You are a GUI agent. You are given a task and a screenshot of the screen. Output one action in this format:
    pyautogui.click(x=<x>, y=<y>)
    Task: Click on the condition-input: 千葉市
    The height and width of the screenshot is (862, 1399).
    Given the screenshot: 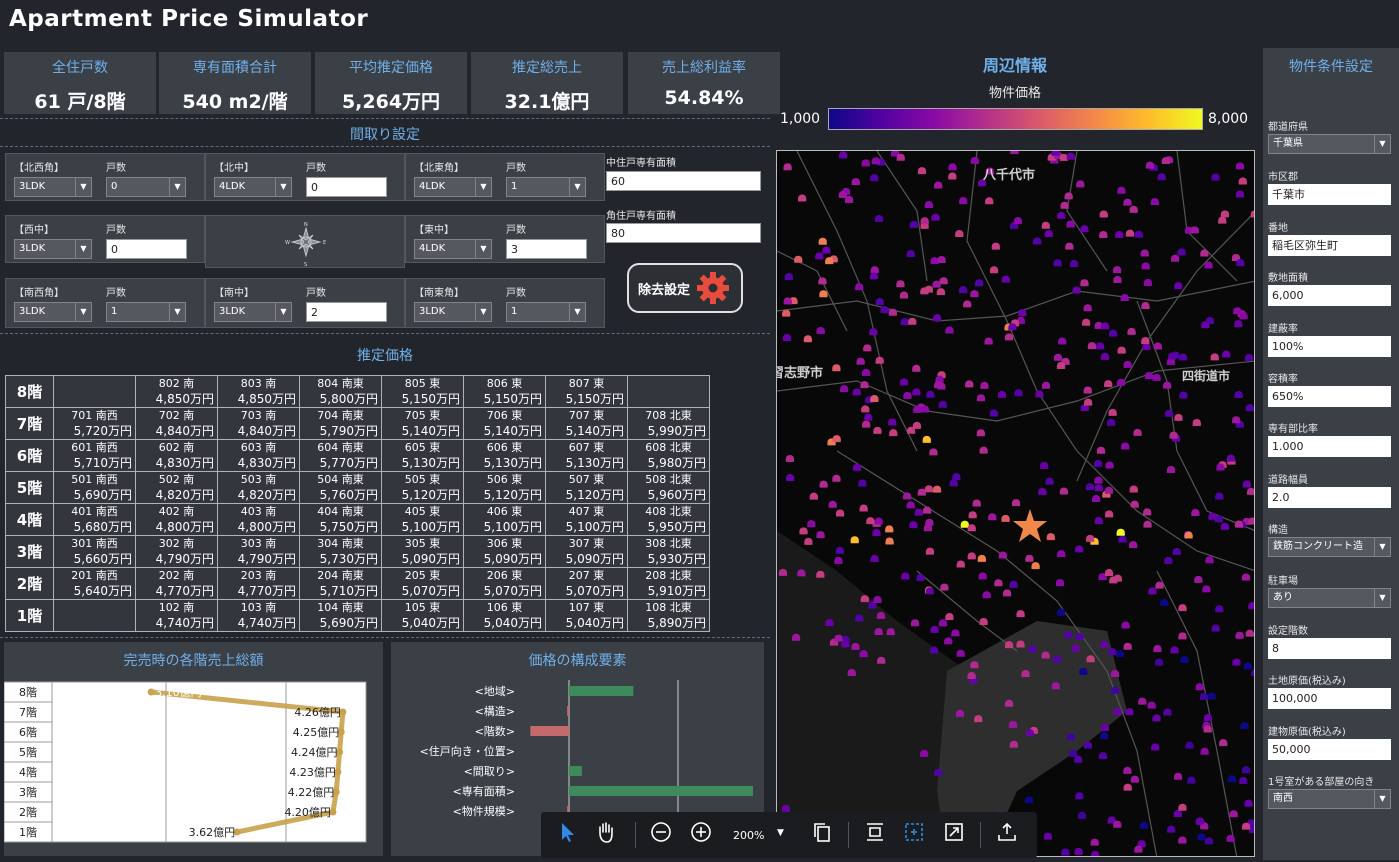 What is the action you would take?
    pyautogui.click(x=1329, y=195)
    